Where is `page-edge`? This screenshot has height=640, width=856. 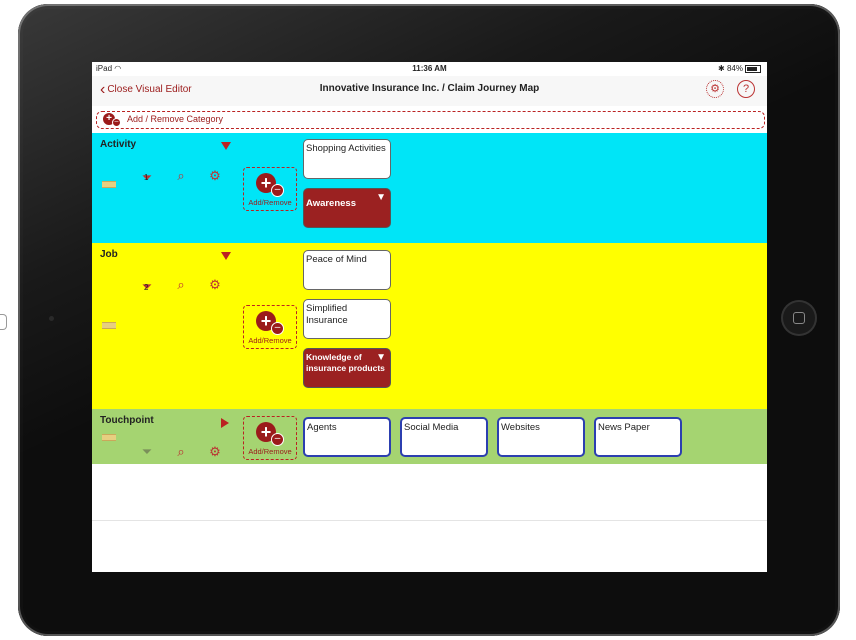
page-edge is located at coordinates (3, 322).